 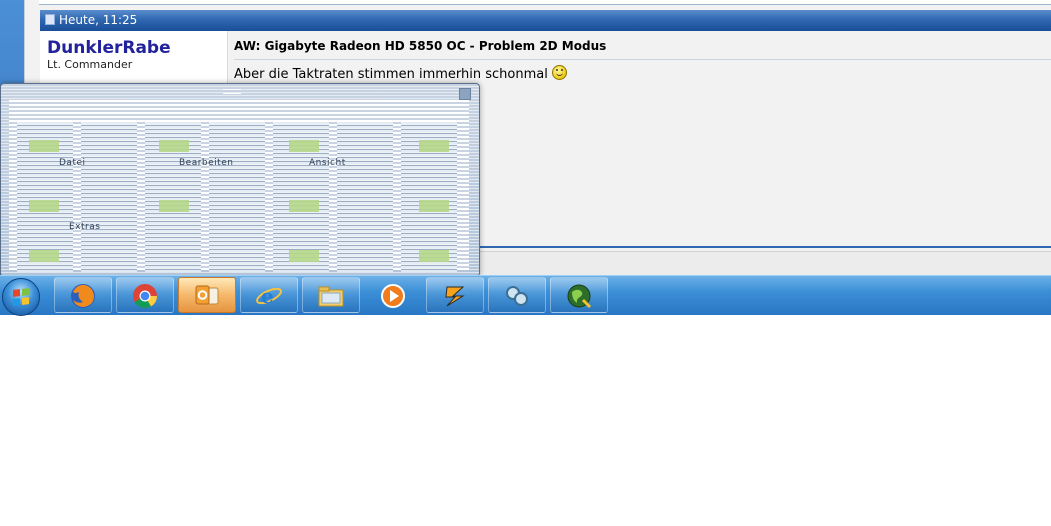 I want to click on taskbar-button-explorer, so click(x=331, y=295).